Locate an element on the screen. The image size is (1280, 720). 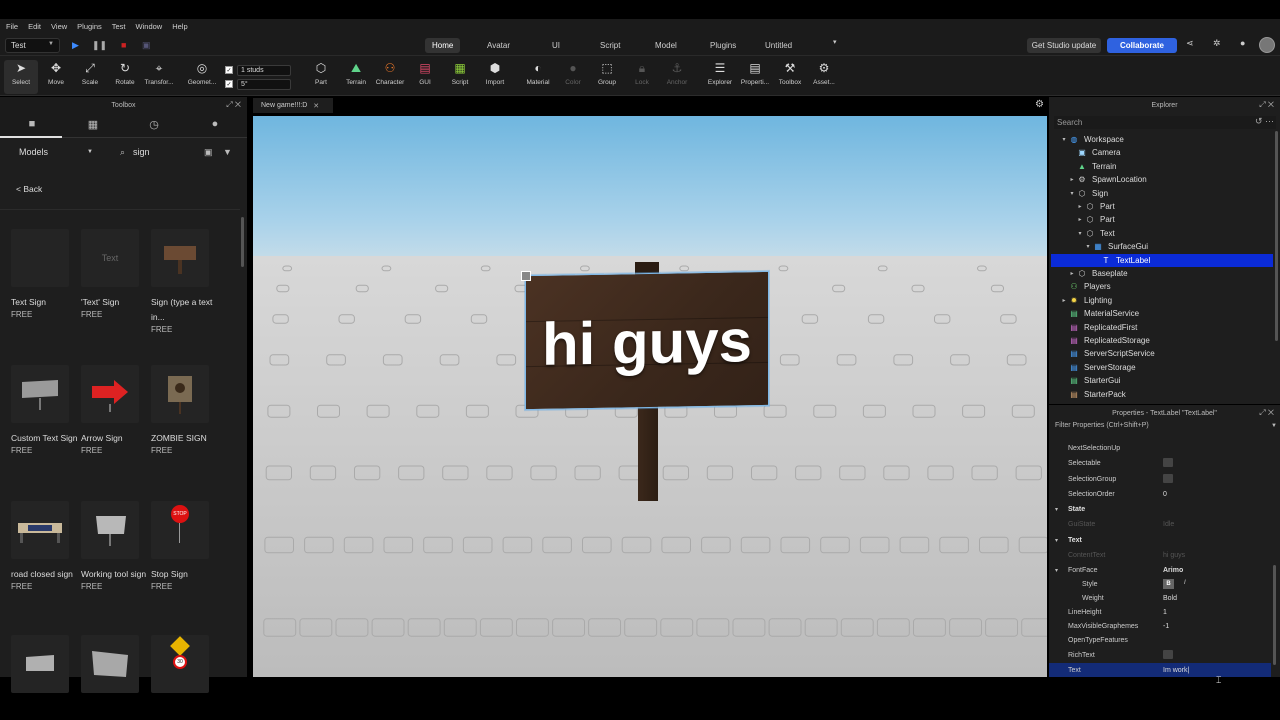
tree-item-terrain: ▲ Terrain is located at coordinates (1162, 166).